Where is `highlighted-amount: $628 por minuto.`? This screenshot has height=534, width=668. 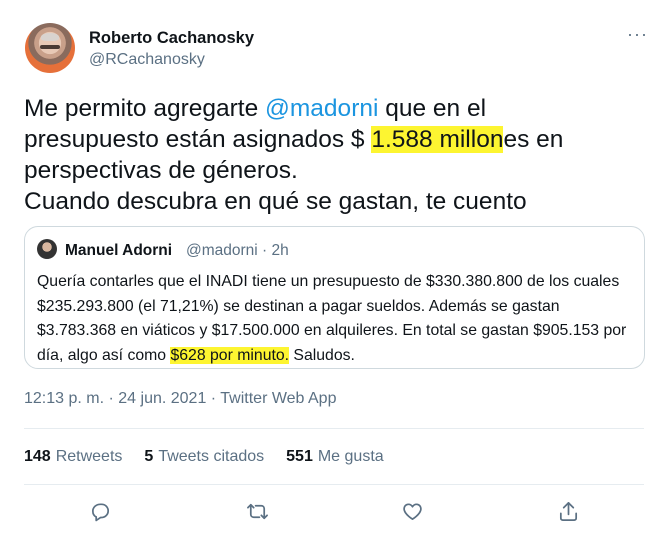 highlighted-amount: $628 por minuto. is located at coordinates (230, 355).